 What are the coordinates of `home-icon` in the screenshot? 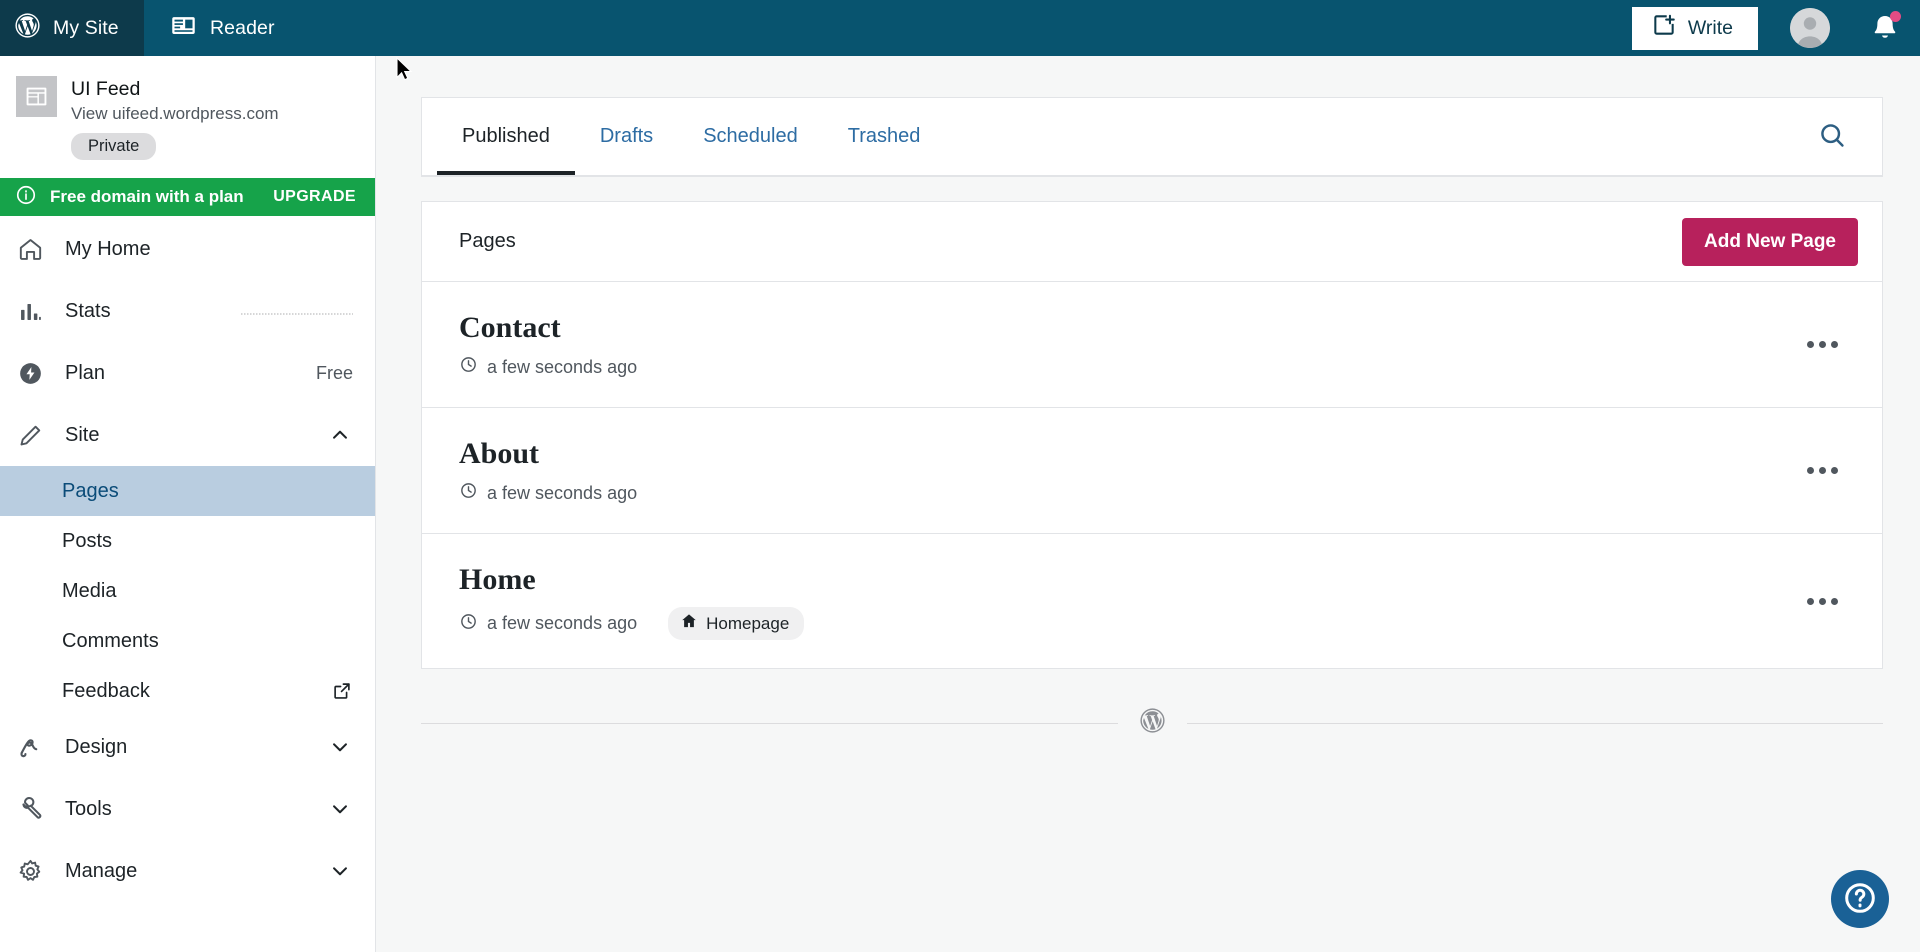 It's located at (35, 249).